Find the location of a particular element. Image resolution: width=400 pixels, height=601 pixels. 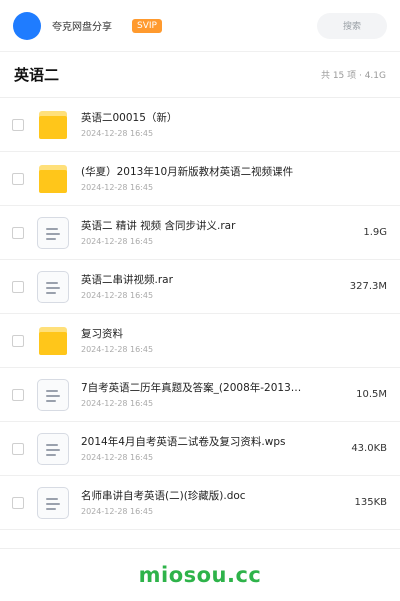

svip-badge: SVIP is located at coordinates (147, 25).